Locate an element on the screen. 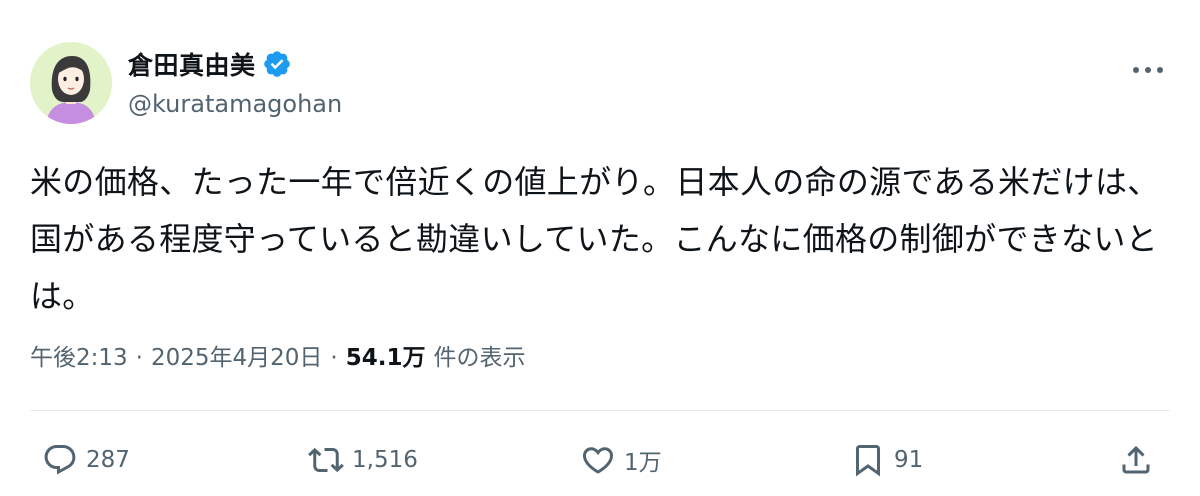 Image resolution: width=1200 pixels, height=496 pixels. retweet-arrows-icon is located at coordinates (326, 460).